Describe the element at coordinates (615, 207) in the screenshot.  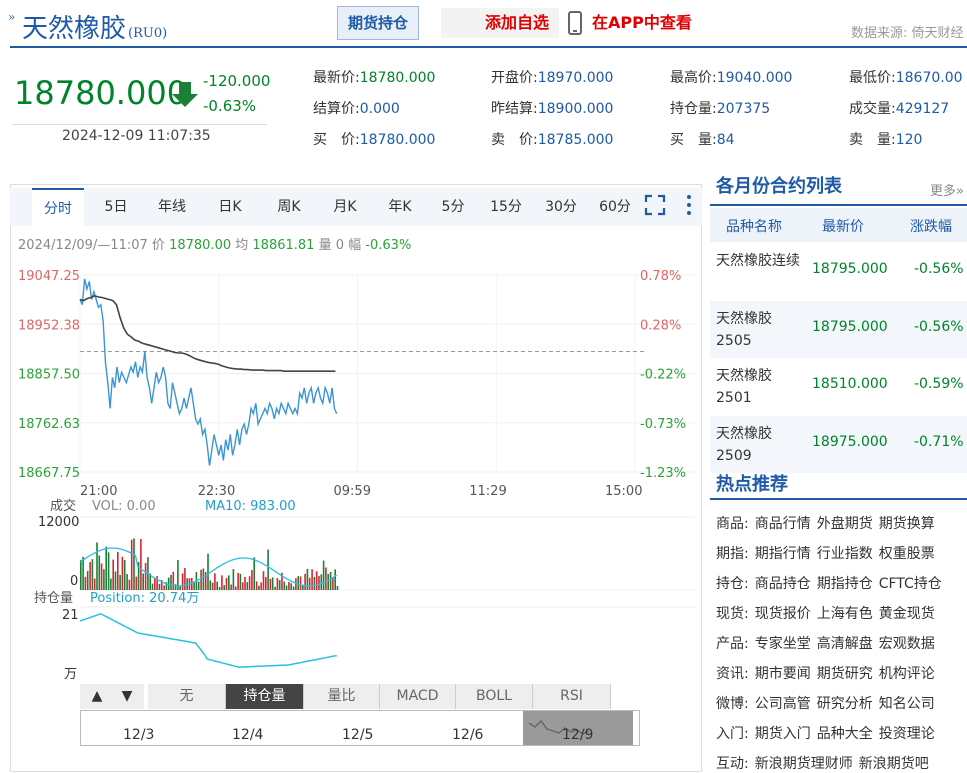
I see `tab-10: 60分` at that location.